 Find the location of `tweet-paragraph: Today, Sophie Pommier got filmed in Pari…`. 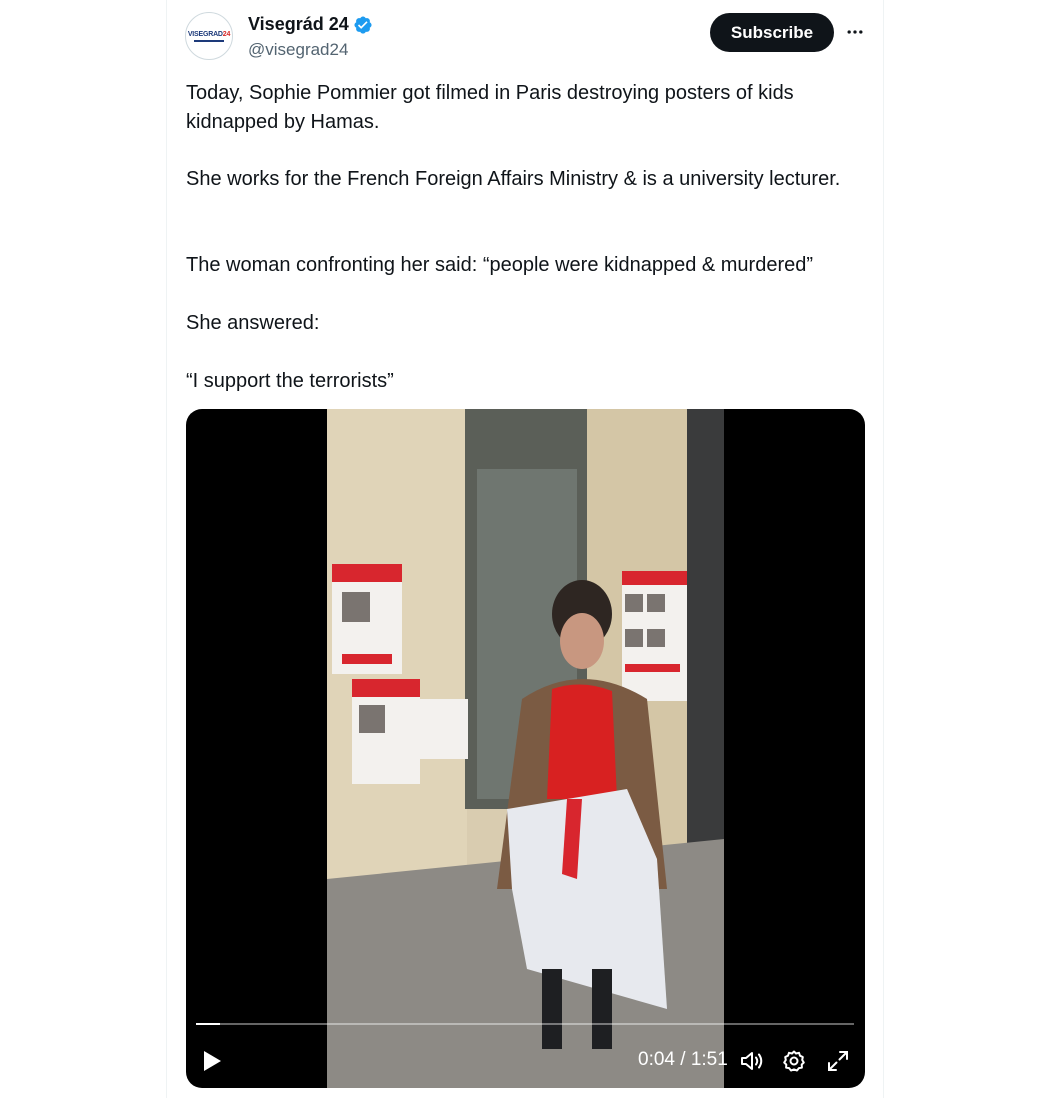

tweet-paragraph: Today, Sophie Pommier got filmed in Pari… is located at coordinates (490, 107).